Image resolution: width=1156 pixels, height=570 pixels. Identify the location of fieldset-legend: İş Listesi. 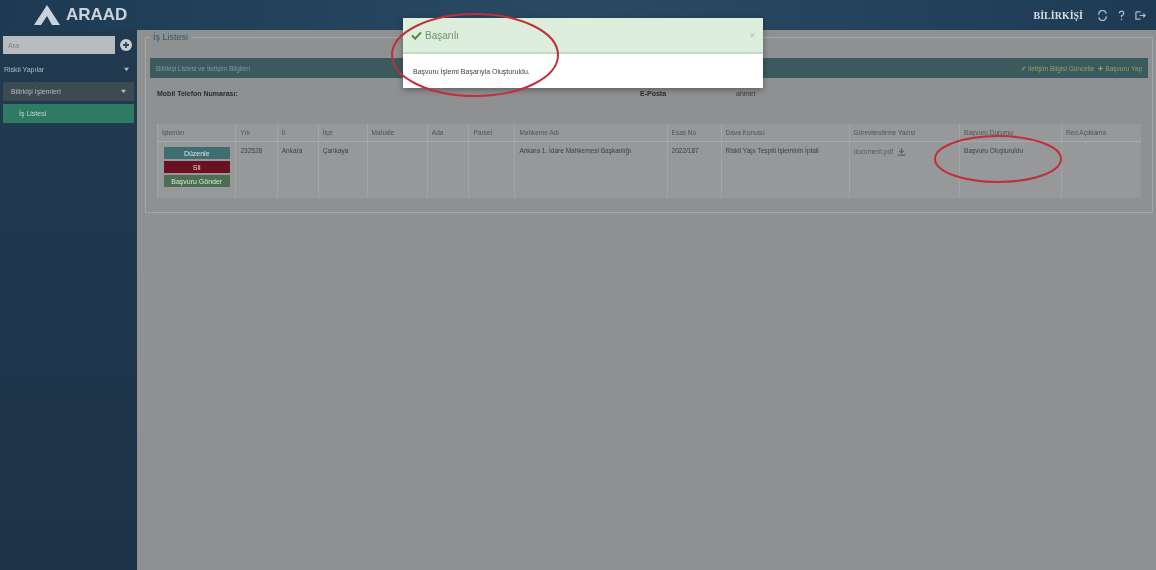
(170, 37).